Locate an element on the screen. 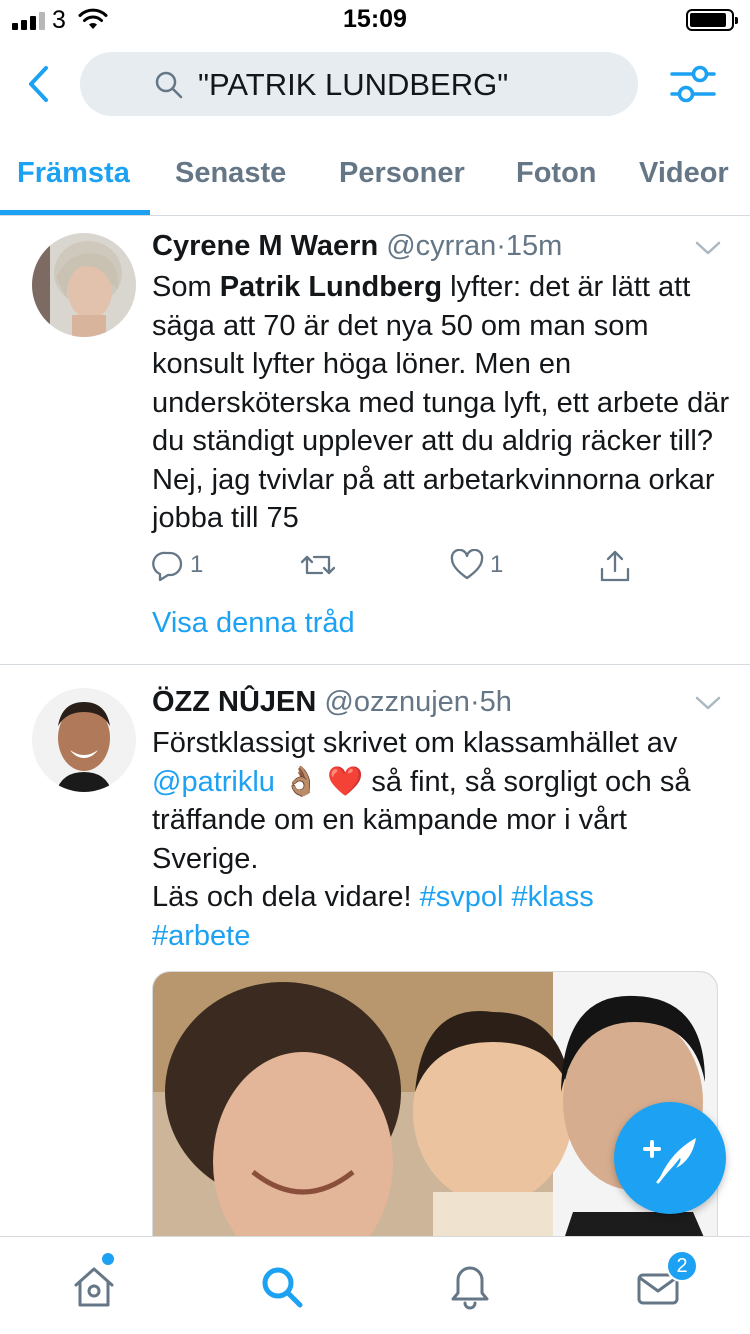 The height and width of the screenshot is (1334, 750). sliders-icon is located at coordinates (693, 84).